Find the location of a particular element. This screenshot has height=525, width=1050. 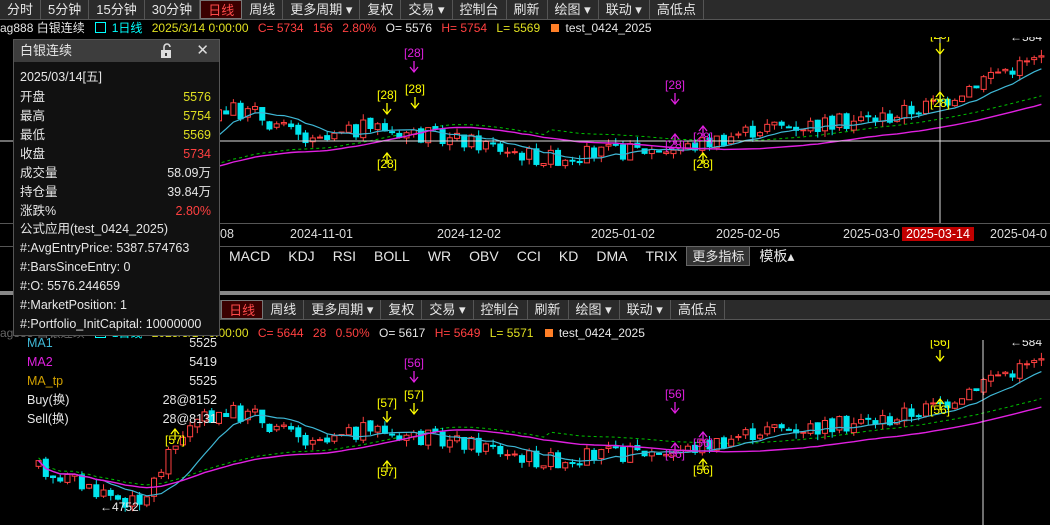

symbol-name: ag888 白银连续 is located at coordinates (42, 28).